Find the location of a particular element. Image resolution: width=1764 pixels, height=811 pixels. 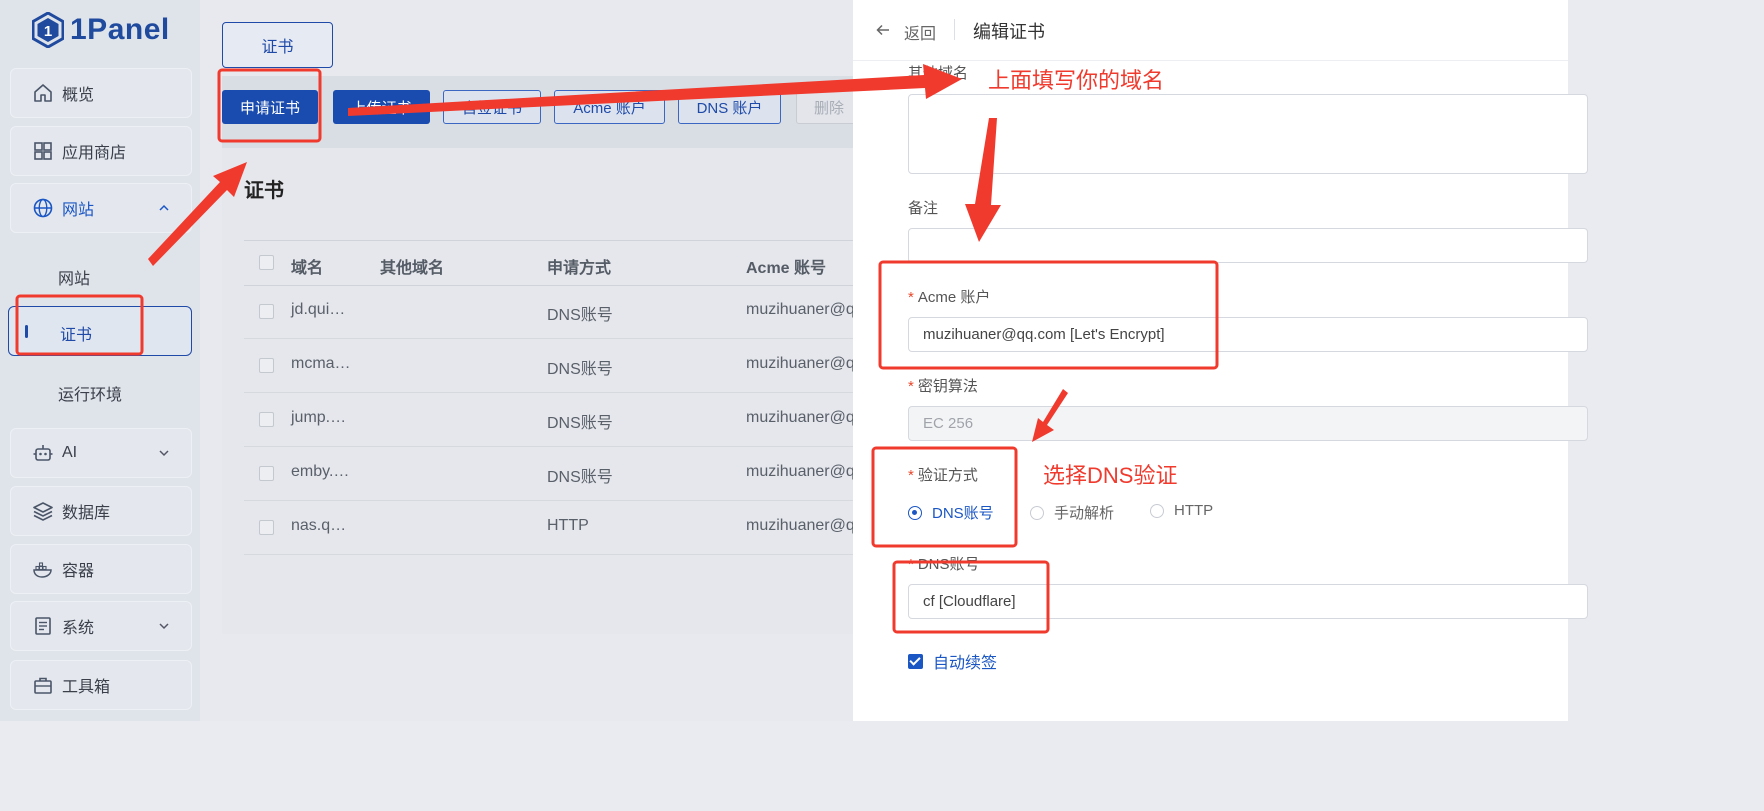

back-link: 返回 is located at coordinates (920, 32).